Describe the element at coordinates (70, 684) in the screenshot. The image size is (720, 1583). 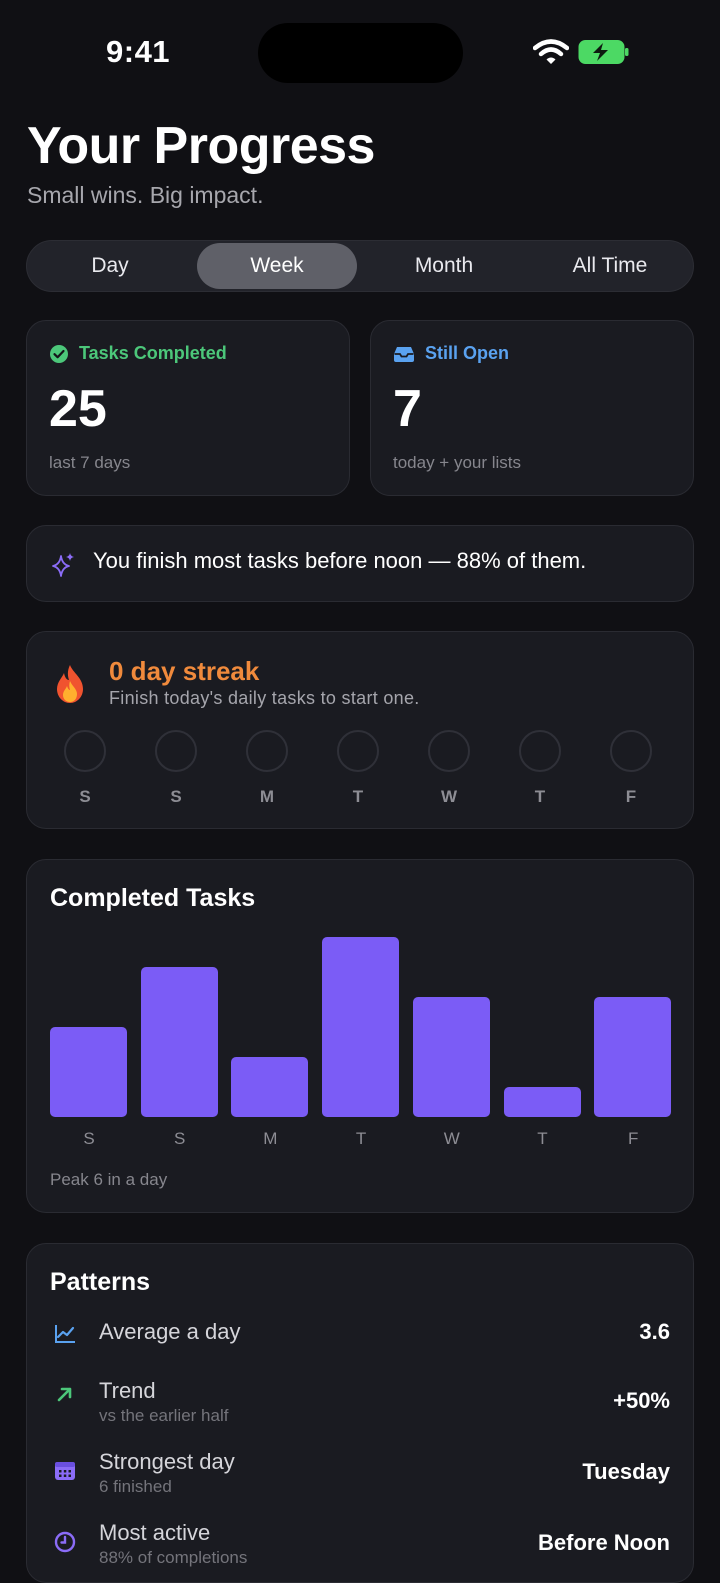
I see `fire-icon` at that location.